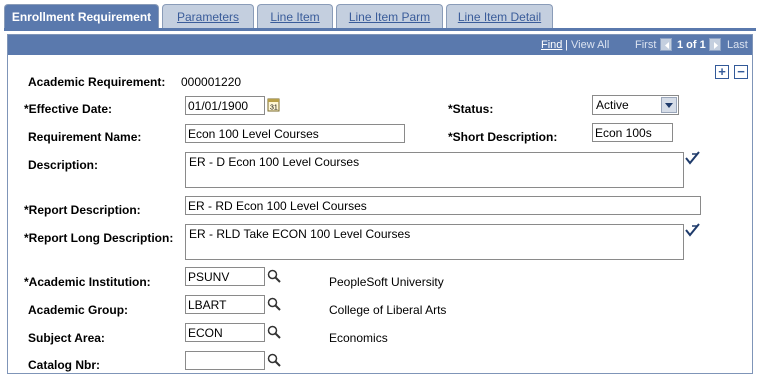 The height and width of the screenshot is (382, 760). I want to click on effective-date-input: 01/01/1900, so click(225, 105).